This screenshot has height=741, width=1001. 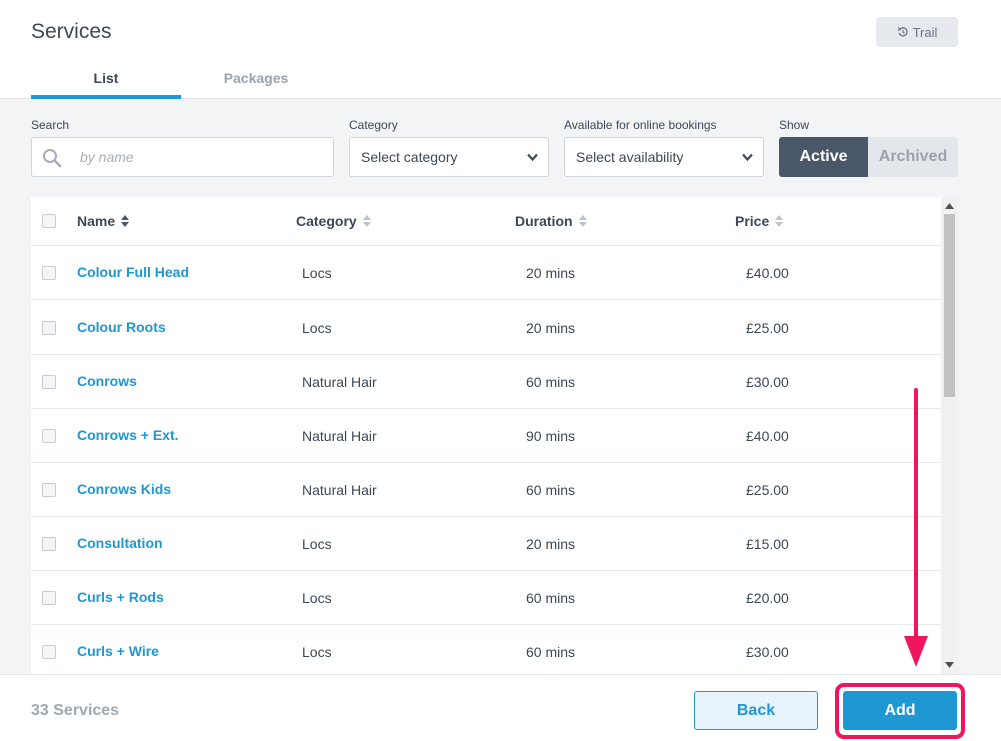 What do you see at coordinates (107, 381) in the screenshot?
I see `service-name-link: Conrows` at bounding box center [107, 381].